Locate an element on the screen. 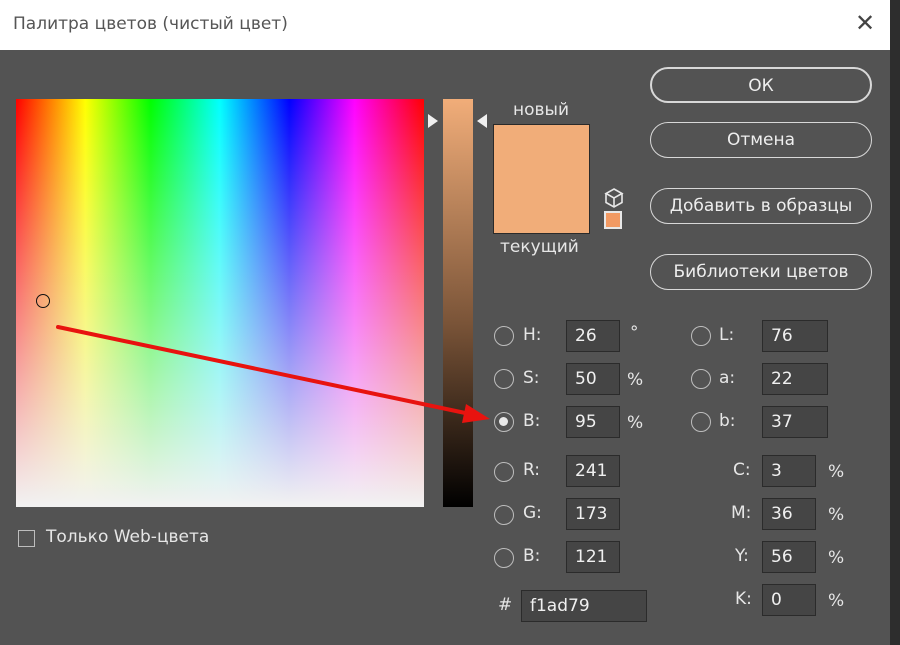  brightness-unit: % is located at coordinates (635, 423).